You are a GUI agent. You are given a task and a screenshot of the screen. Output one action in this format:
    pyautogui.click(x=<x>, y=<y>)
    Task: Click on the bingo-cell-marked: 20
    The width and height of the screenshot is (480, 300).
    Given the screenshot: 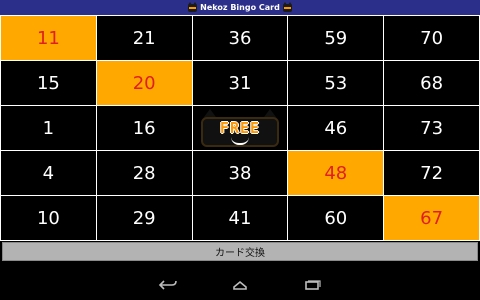 What is the action you would take?
    pyautogui.click(x=144, y=83)
    